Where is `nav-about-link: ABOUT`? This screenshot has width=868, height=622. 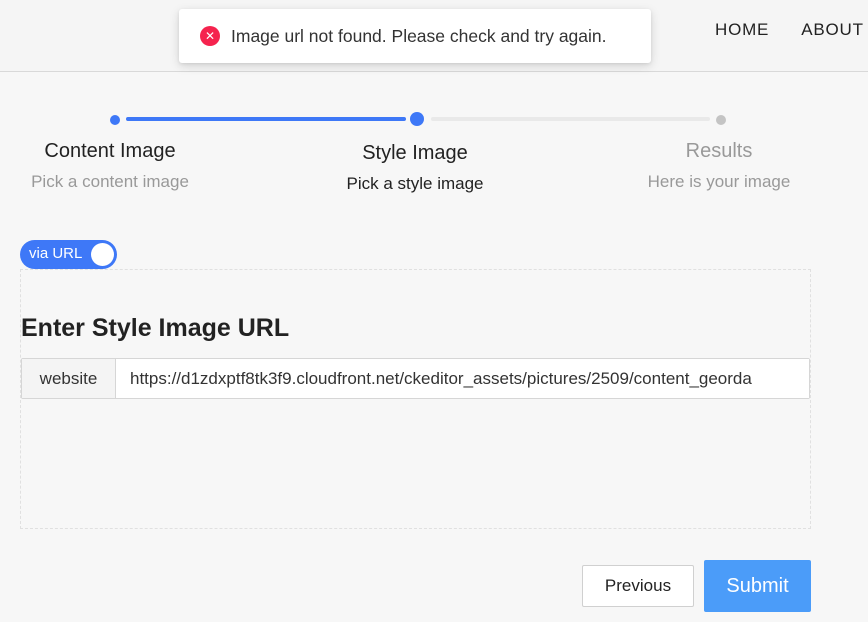 nav-about-link: ABOUT is located at coordinates (832, 30).